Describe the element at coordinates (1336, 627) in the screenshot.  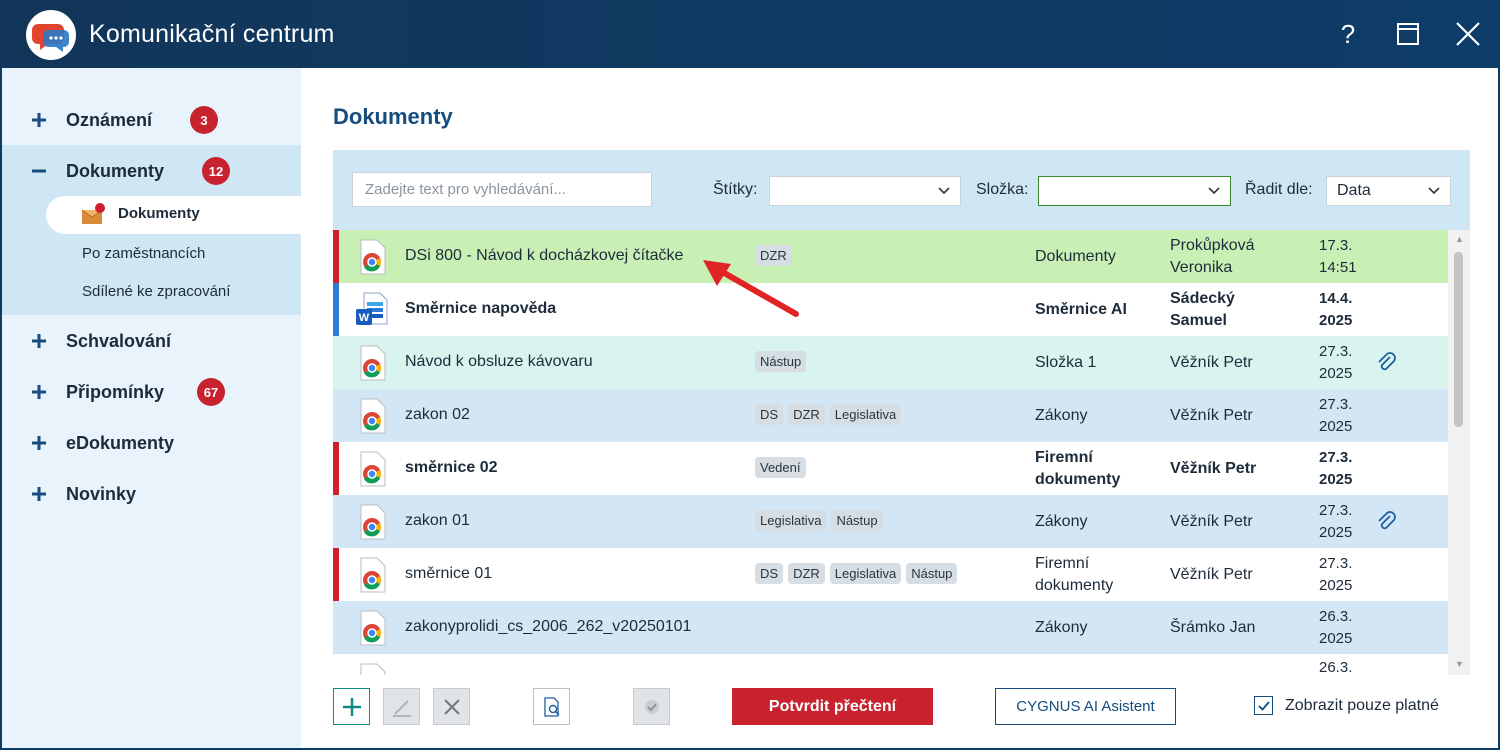
I see `document-date: 26.3. 2025` at that location.